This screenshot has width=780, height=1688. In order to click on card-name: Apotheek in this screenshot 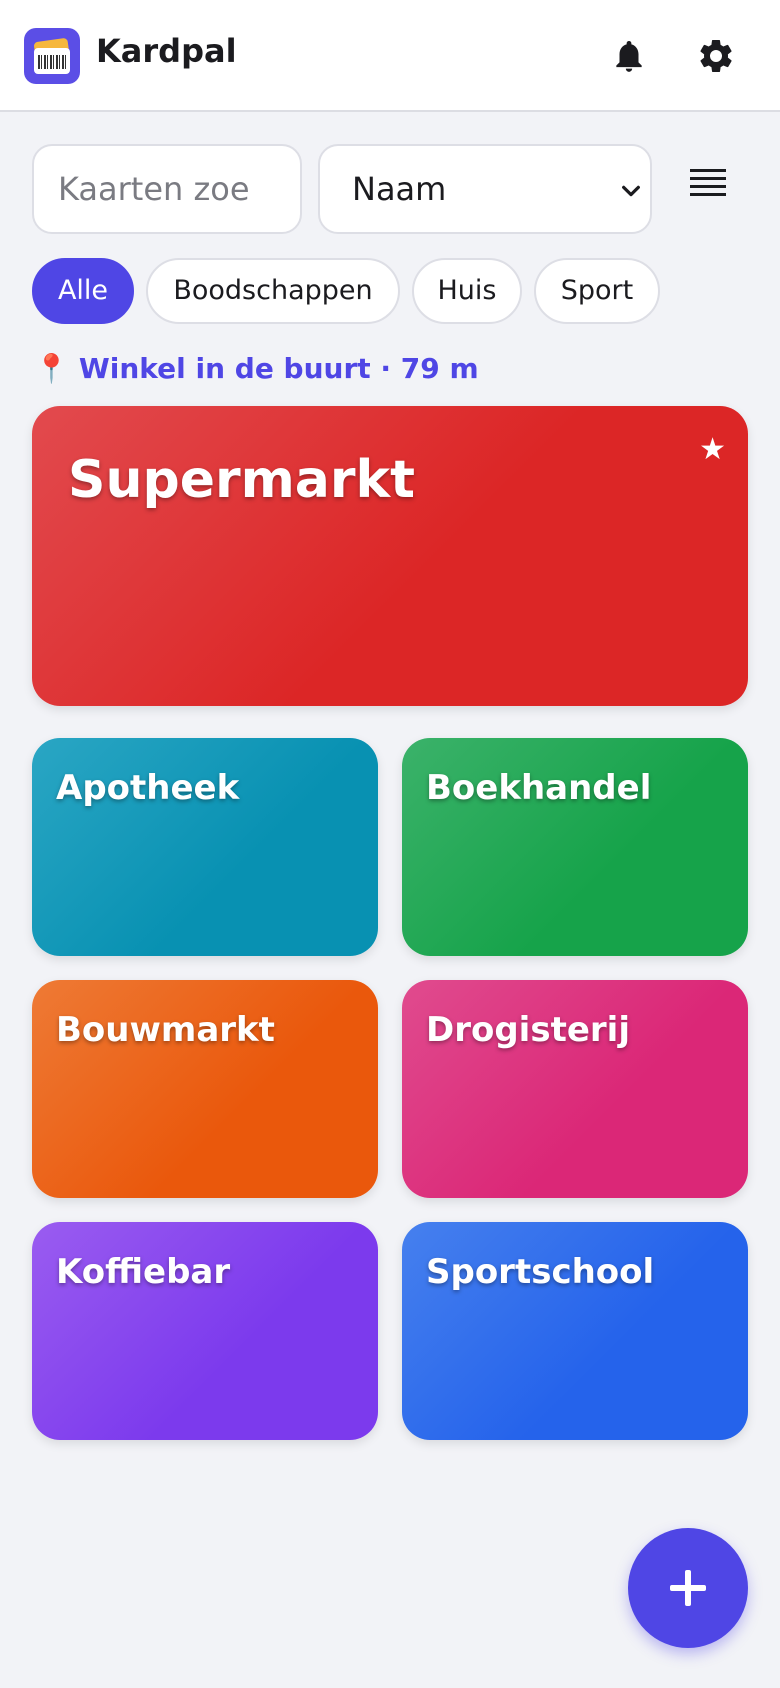, I will do `click(148, 788)`.